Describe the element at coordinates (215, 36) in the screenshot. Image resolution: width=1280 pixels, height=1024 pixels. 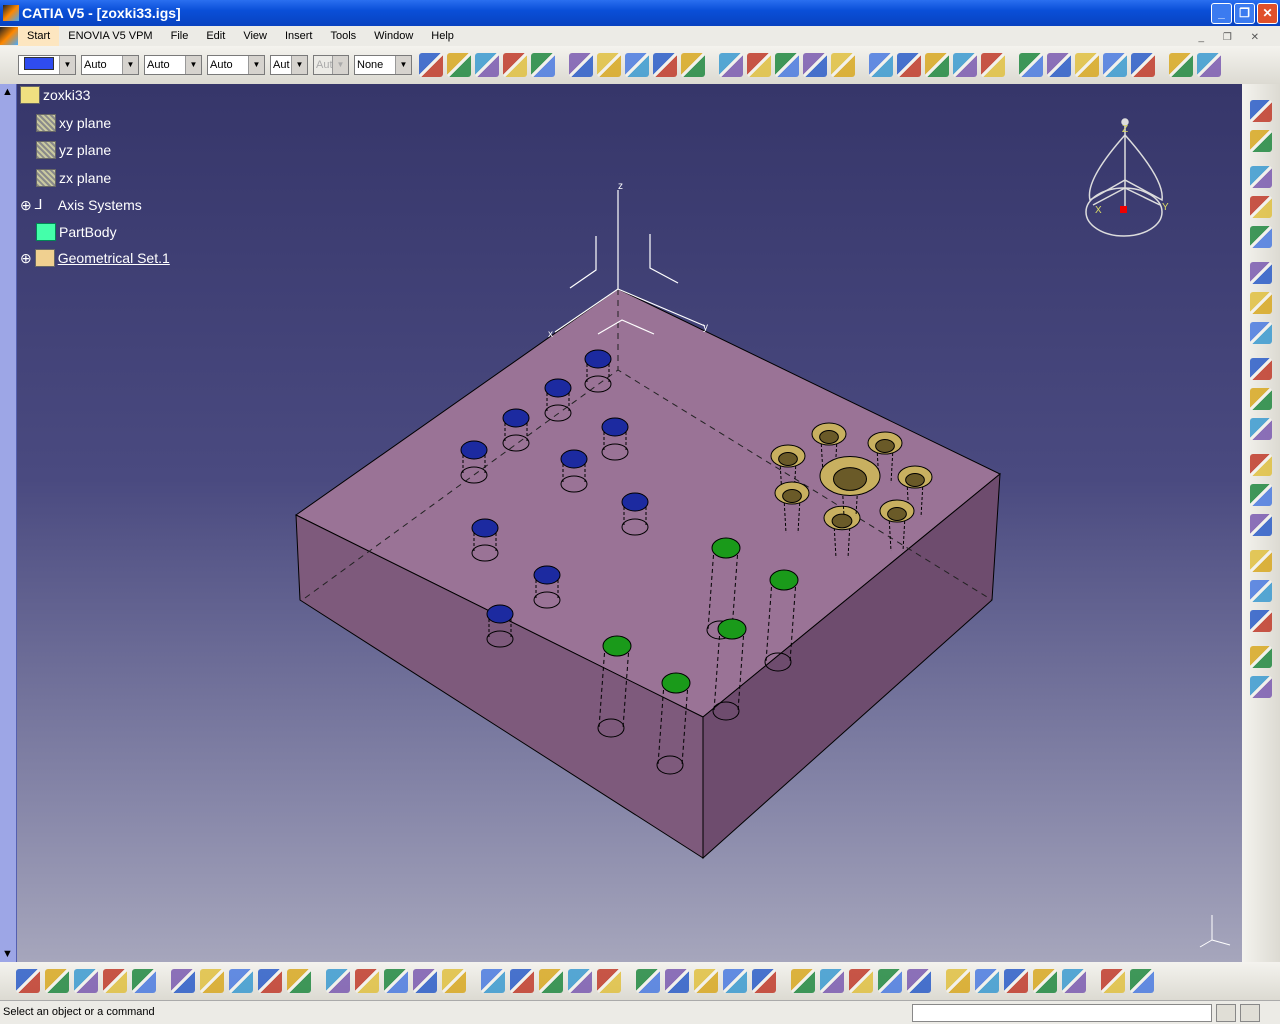
I see `menu-edit: Edit` at that location.